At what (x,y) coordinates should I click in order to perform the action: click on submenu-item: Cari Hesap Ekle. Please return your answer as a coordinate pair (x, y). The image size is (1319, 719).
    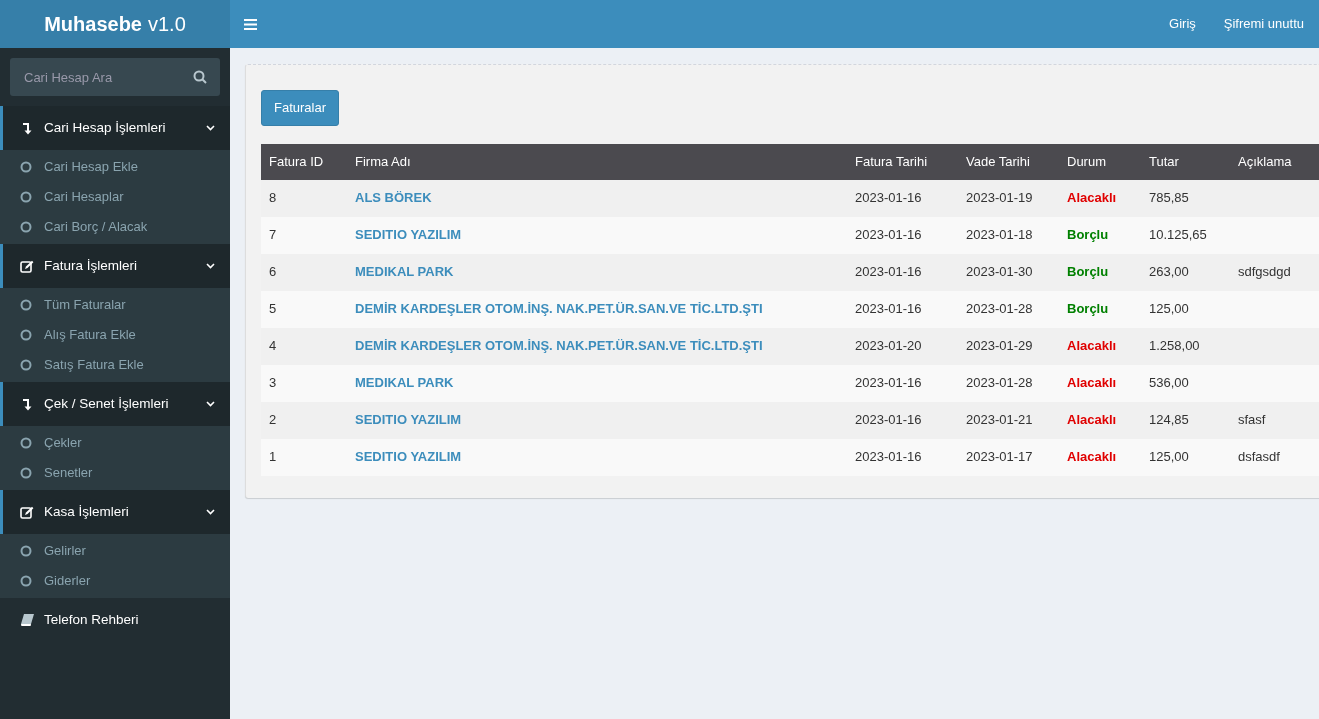
    Looking at the image, I should click on (115, 167).